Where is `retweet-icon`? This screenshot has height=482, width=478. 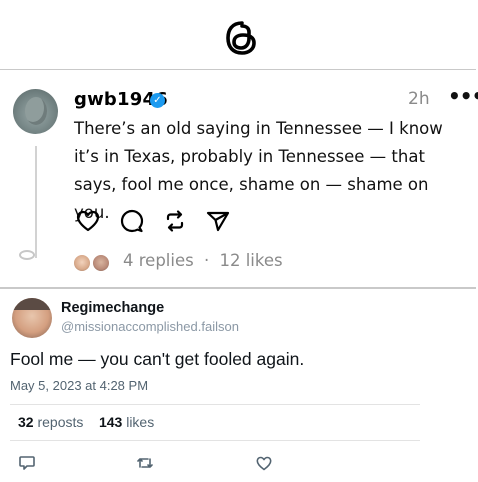 retweet-icon is located at coordinates (145, 463).